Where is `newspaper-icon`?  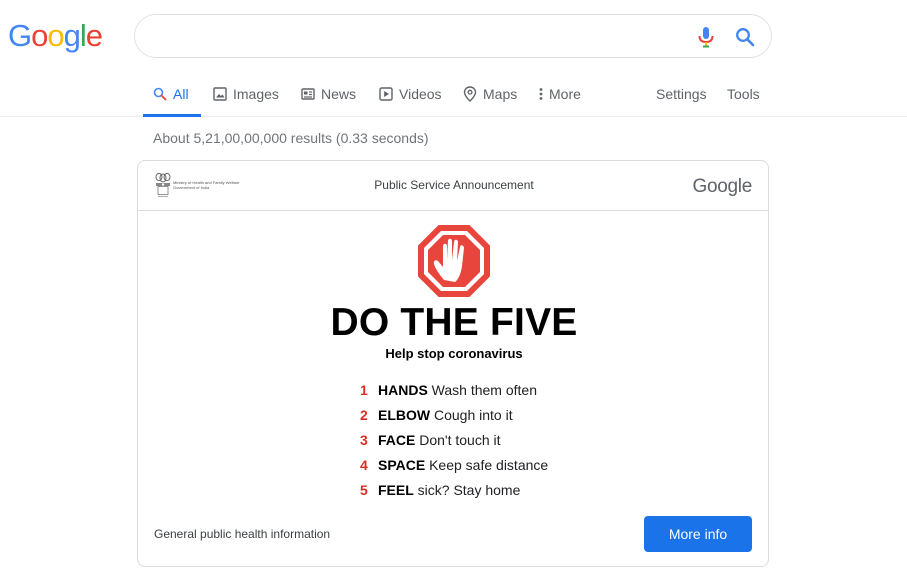 newspaper-icon is located at coordinates (308, 94).